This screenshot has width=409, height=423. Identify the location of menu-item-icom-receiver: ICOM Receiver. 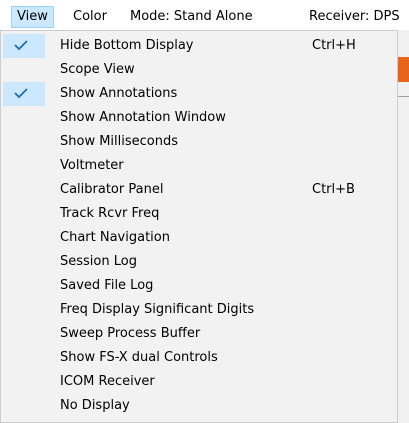
(200, 382).